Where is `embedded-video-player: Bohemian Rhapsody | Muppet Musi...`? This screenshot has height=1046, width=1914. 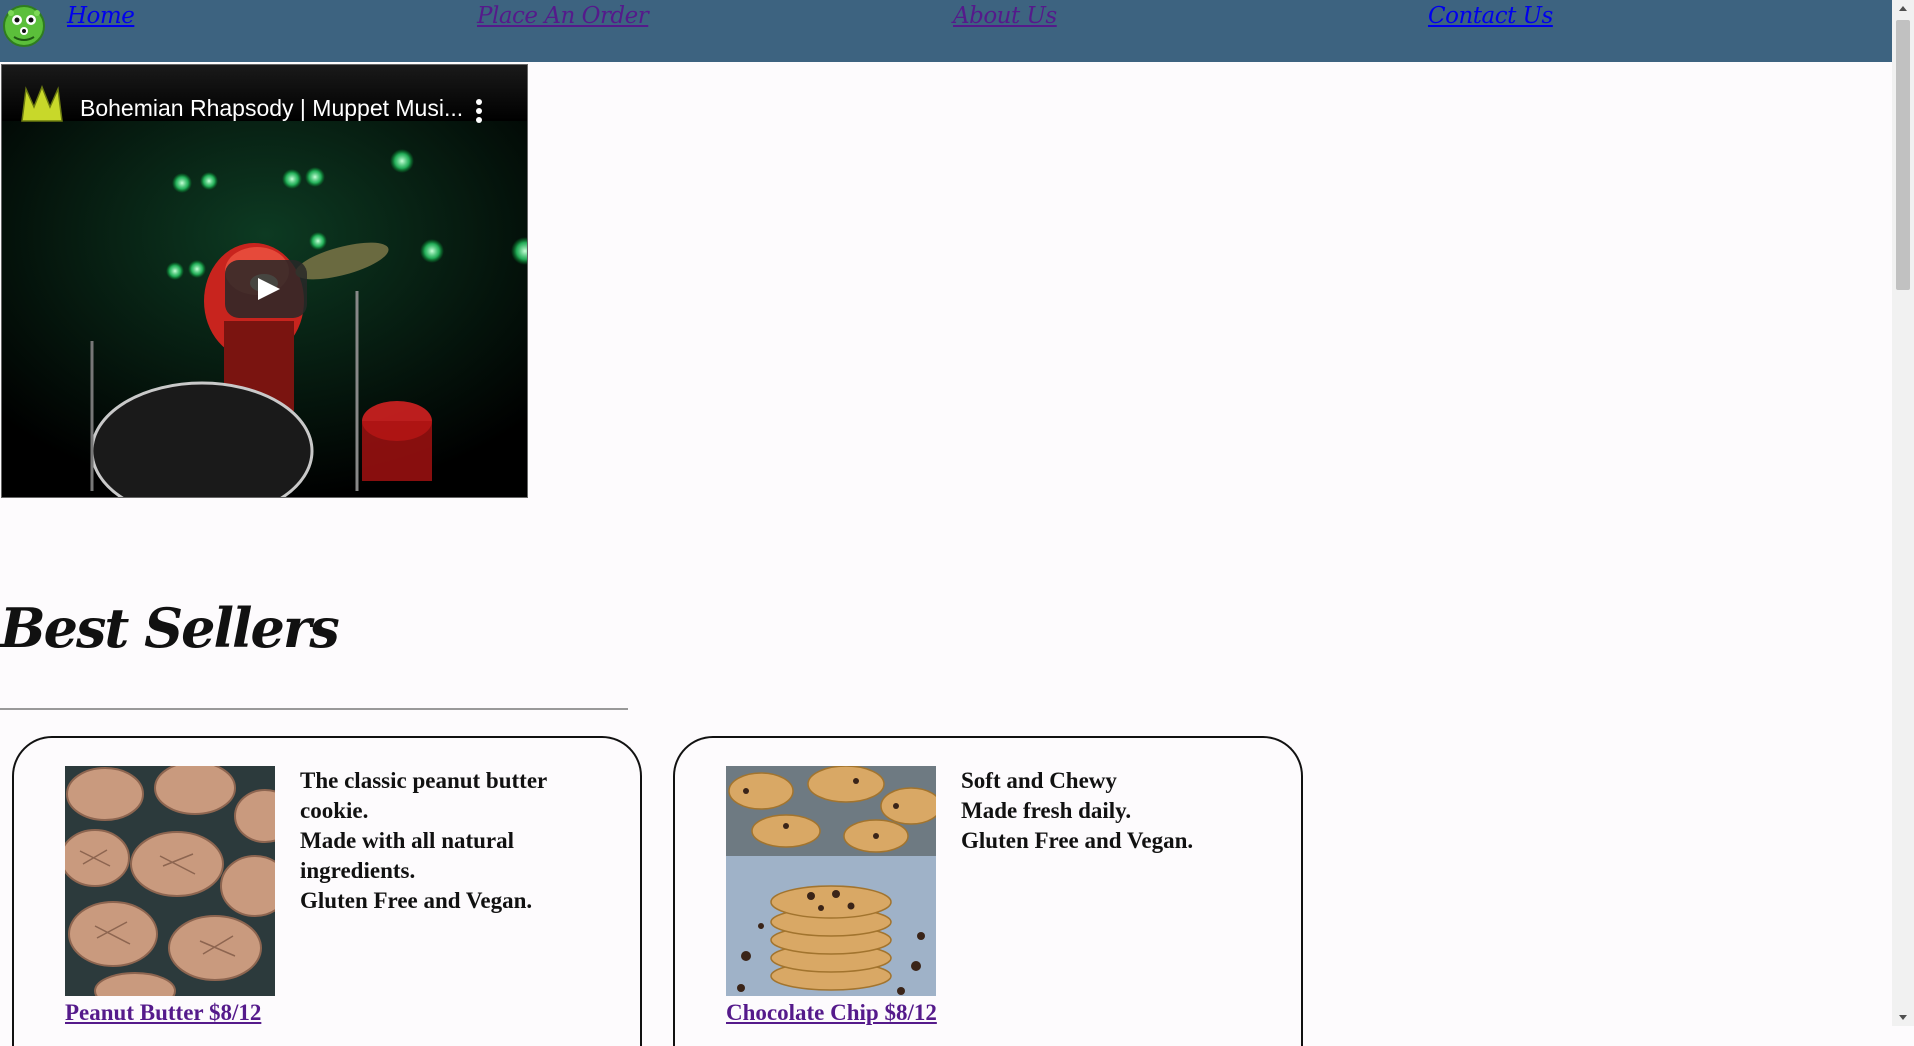
embedded-video-player: Bohemian Rhapsody | Muppet Musi... is located at coordinates (264, 281).